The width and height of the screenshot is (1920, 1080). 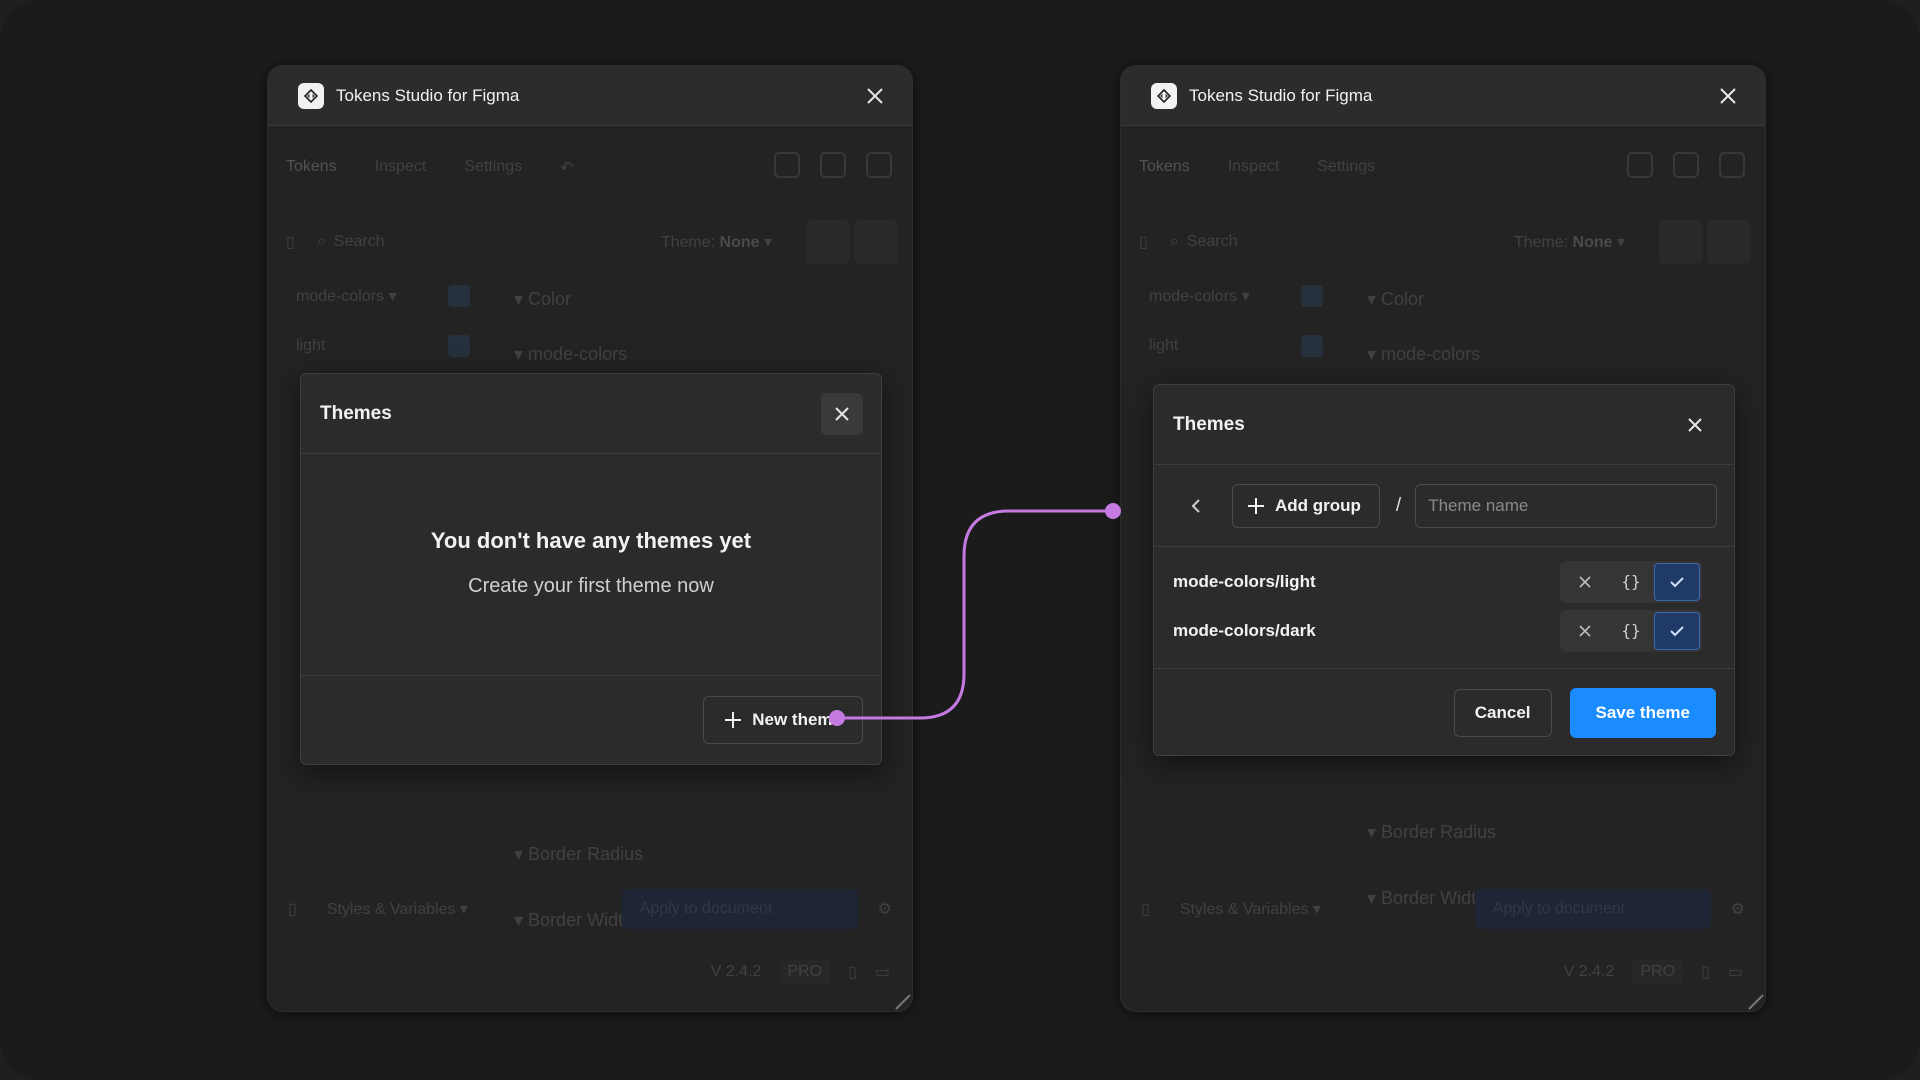 I want to click on version-label: V 2.4.2, so click(x=736, y=971).